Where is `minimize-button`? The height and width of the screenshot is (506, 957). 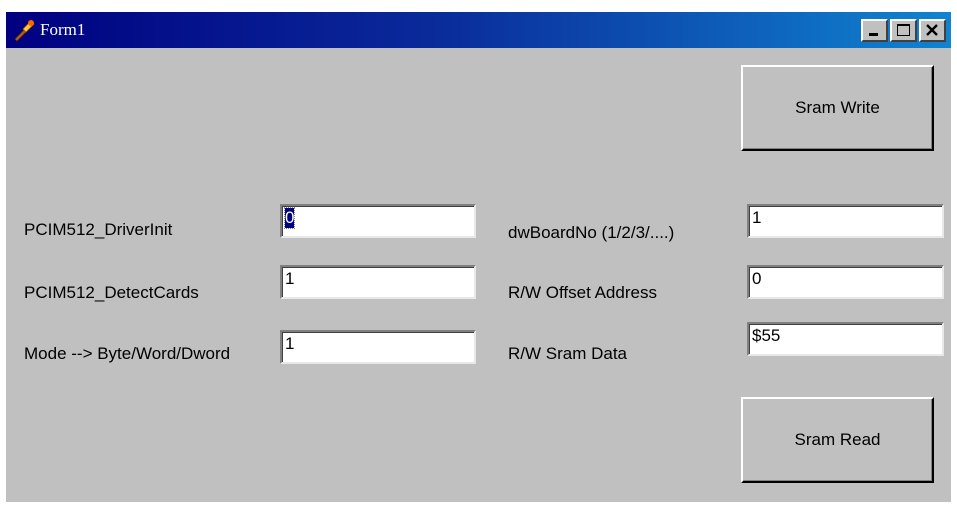 minimize-button is located at coordinates (874, 30).